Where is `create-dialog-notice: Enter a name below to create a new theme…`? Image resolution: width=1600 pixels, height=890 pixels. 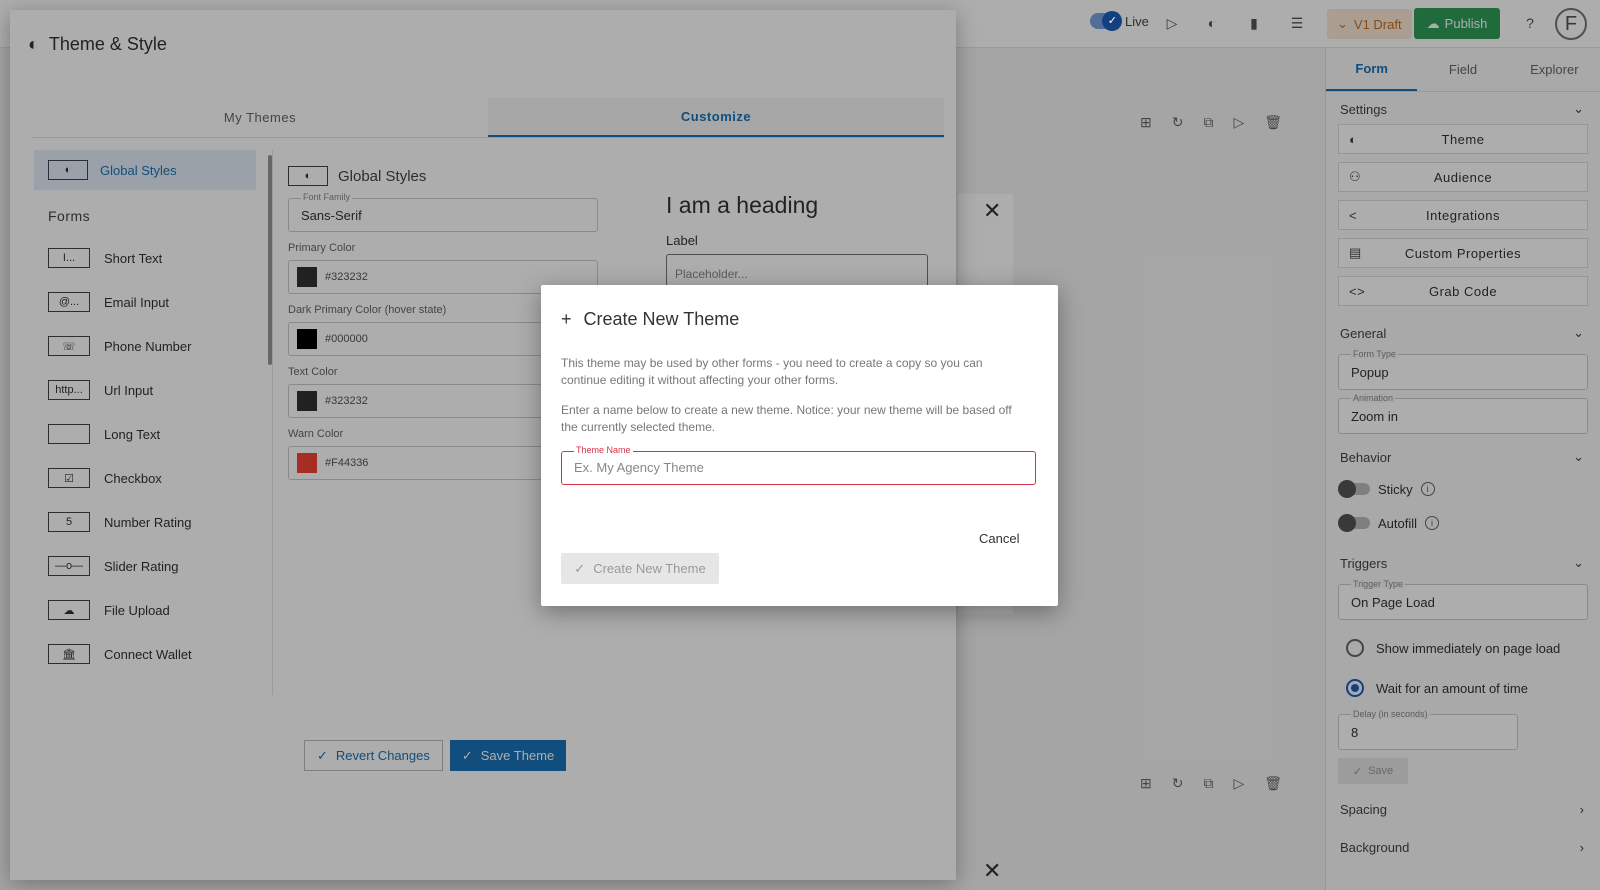 create-dialog-notice: Enter a name below to create a new theme… is located at coordinates (786, 418).